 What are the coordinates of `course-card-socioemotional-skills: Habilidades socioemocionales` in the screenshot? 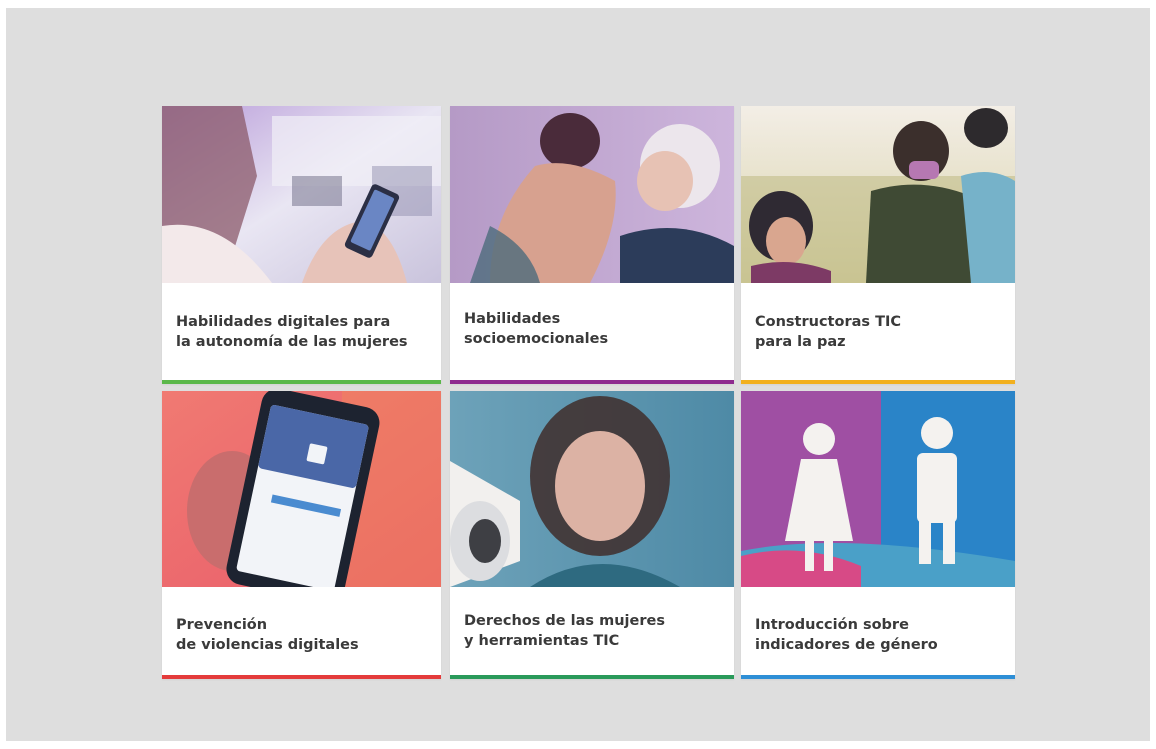 It's located at (592, 245).